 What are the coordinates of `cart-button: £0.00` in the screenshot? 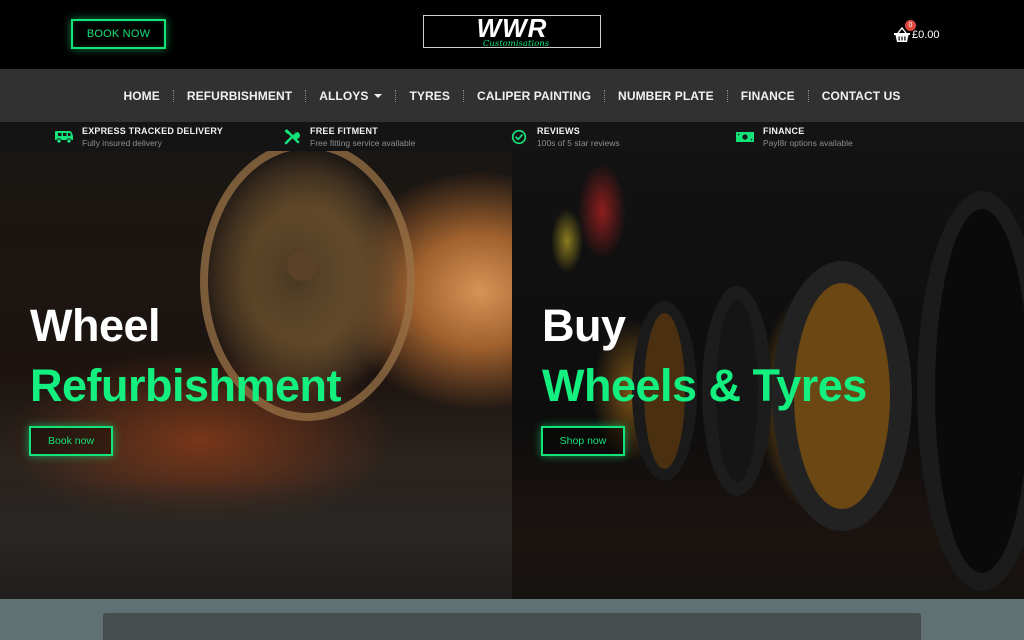 It's located at (916, 35).